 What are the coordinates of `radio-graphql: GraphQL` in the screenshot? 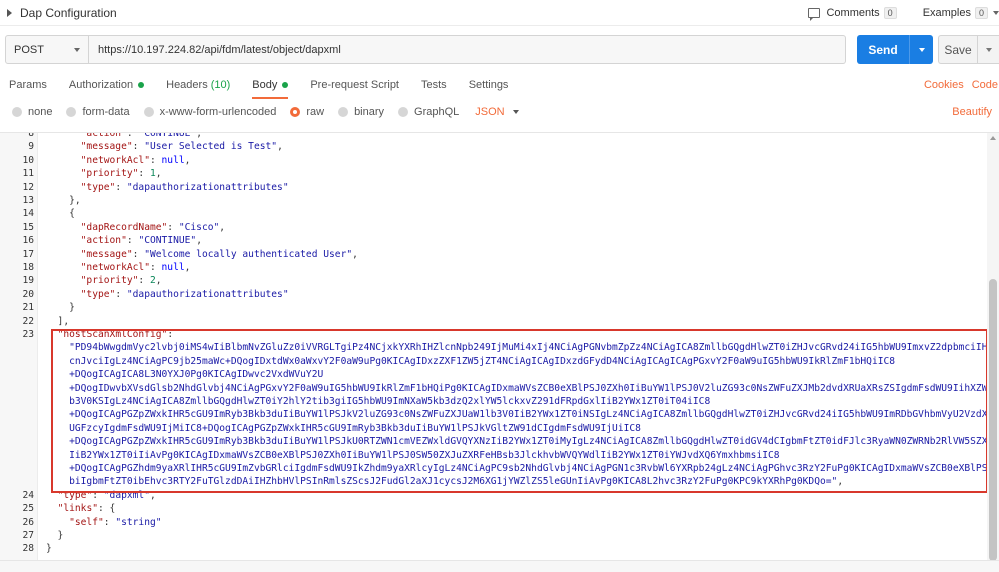 It's located at (428, 112).